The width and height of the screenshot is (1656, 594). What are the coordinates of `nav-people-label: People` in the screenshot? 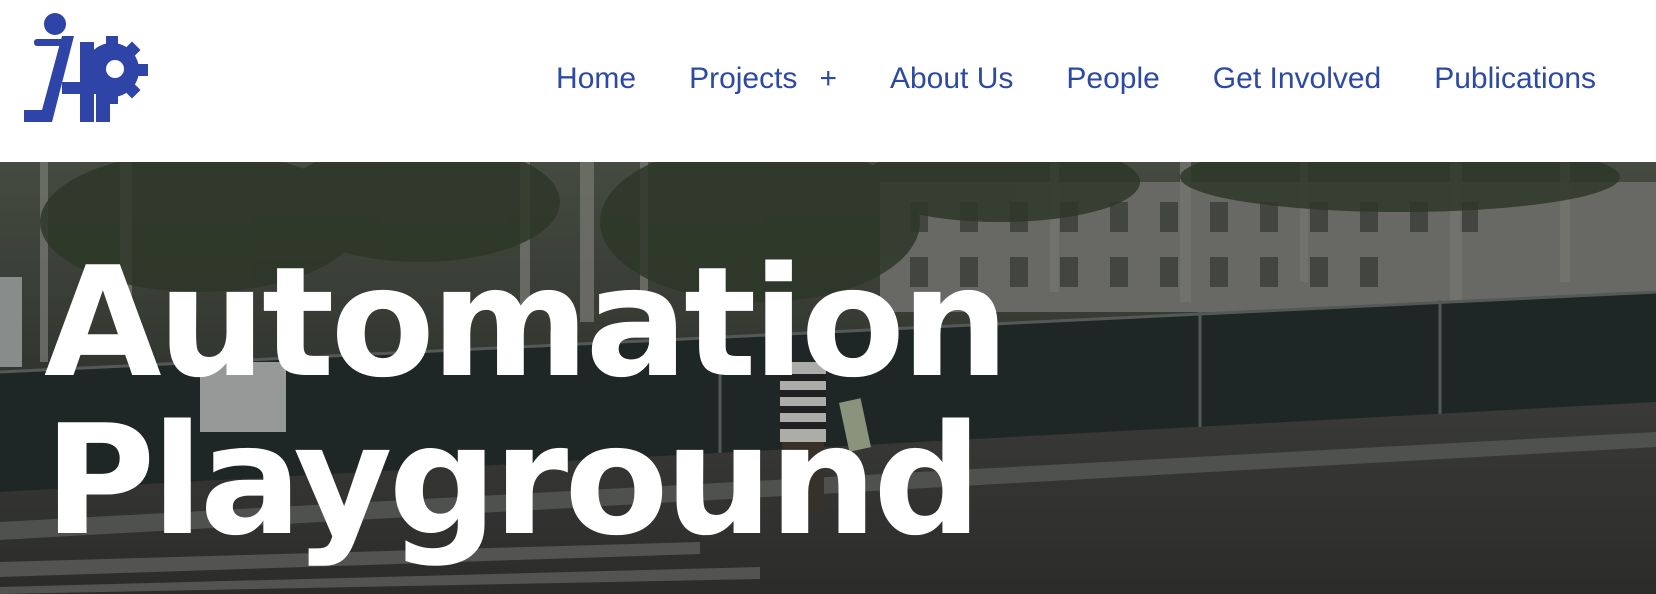 It's located at (1113, 78).